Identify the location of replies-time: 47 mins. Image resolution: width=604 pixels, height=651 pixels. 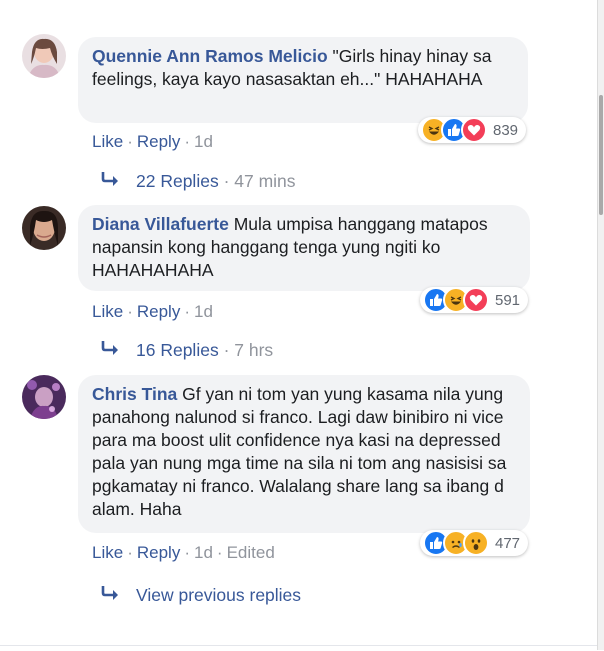
(265, 181).